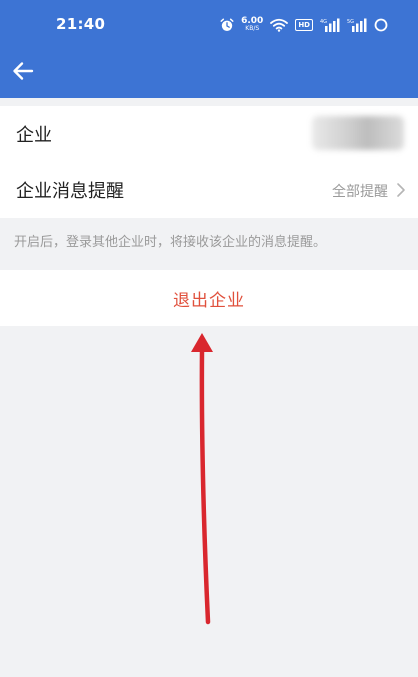  Describe the element at coordinates (357, 25) in the screenshot. I see `signal-icon-2: 5G` at that location.